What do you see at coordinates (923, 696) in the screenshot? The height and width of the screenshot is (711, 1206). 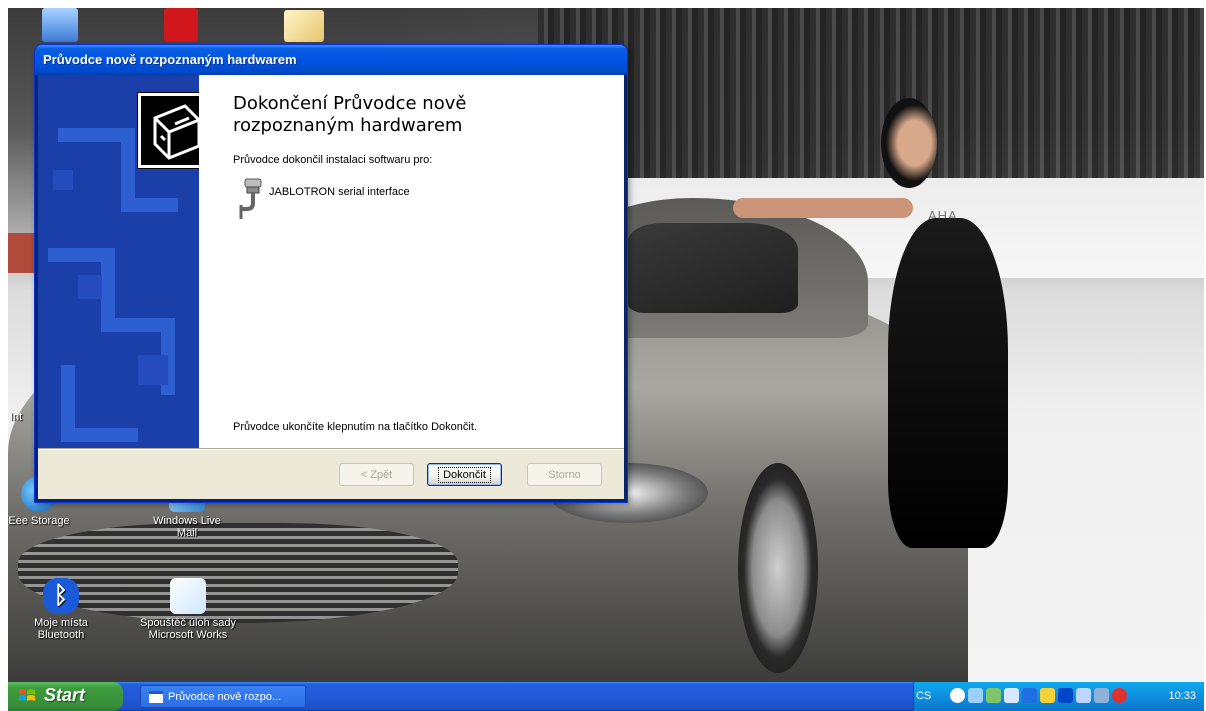 I see `language-indicator: CS` at bounding box center [923, 696].